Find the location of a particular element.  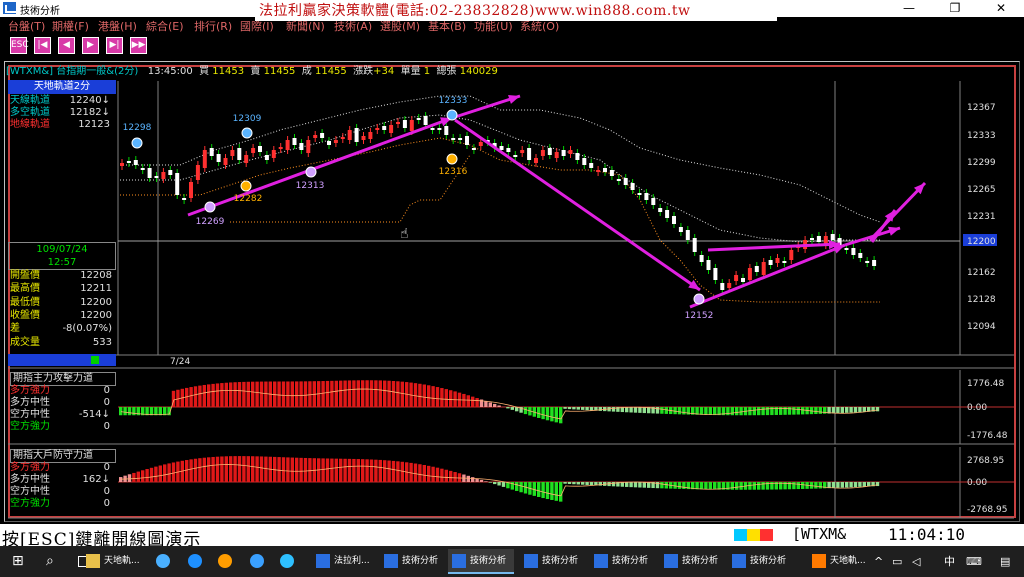

y-tick-label: 12367 is located at coordinates (981, 108).